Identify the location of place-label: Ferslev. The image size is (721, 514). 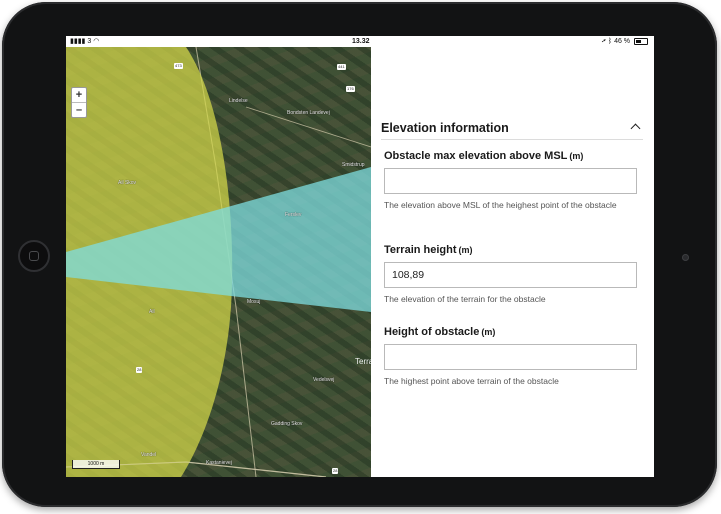
(293, 215).